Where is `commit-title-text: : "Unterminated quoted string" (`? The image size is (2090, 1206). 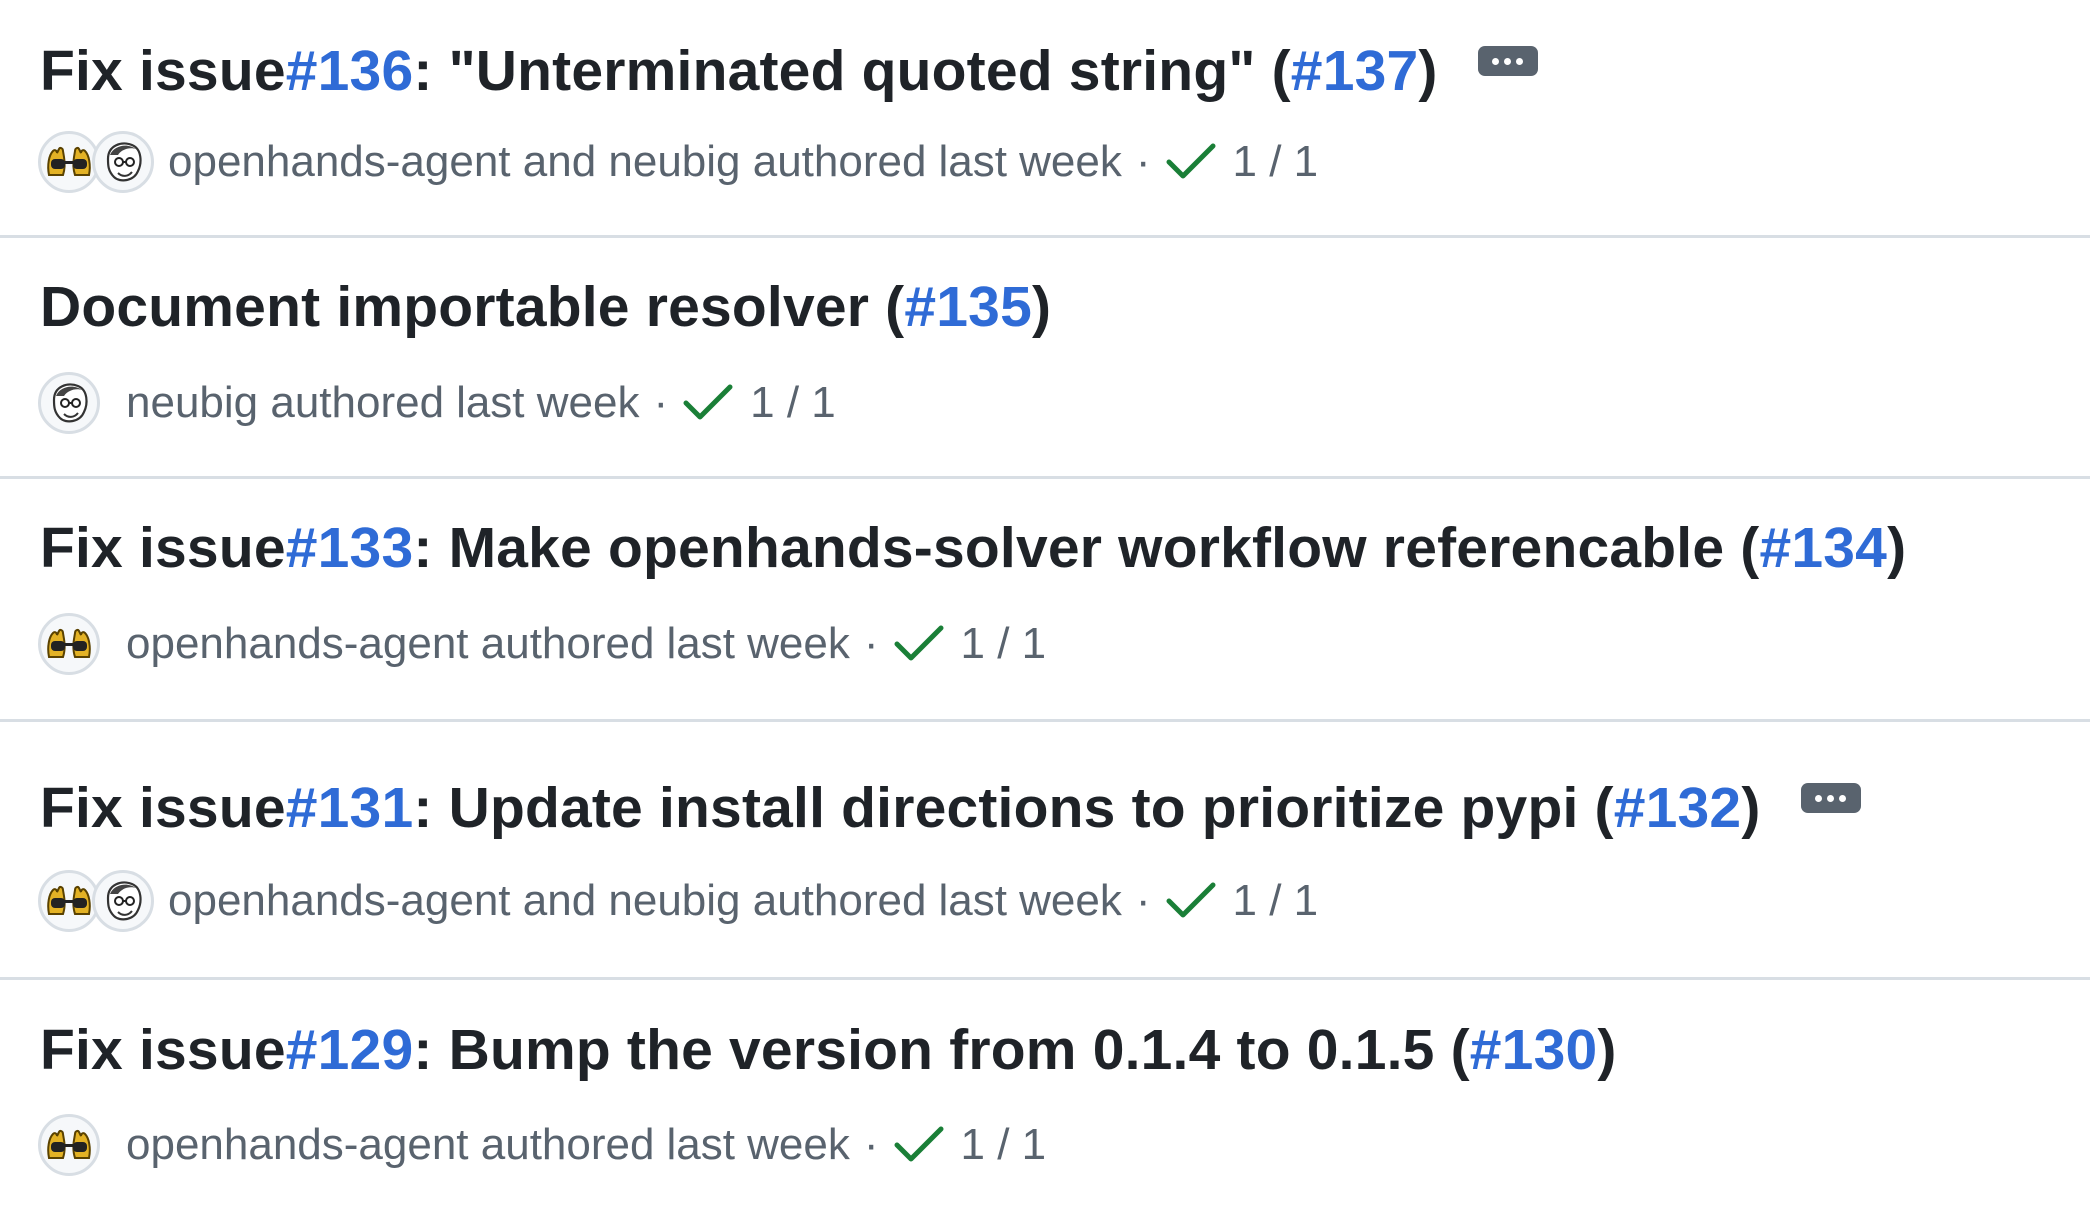 commit-title-text: : "Unterminated quoted string" ( is located at coordinates (851, 71).